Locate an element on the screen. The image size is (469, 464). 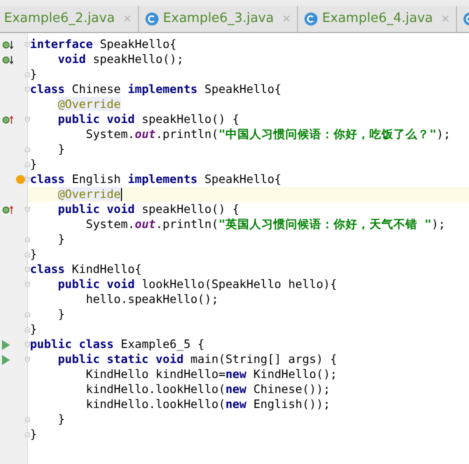
tab-label: Example6_3.java is located at coordinates (218, 19).